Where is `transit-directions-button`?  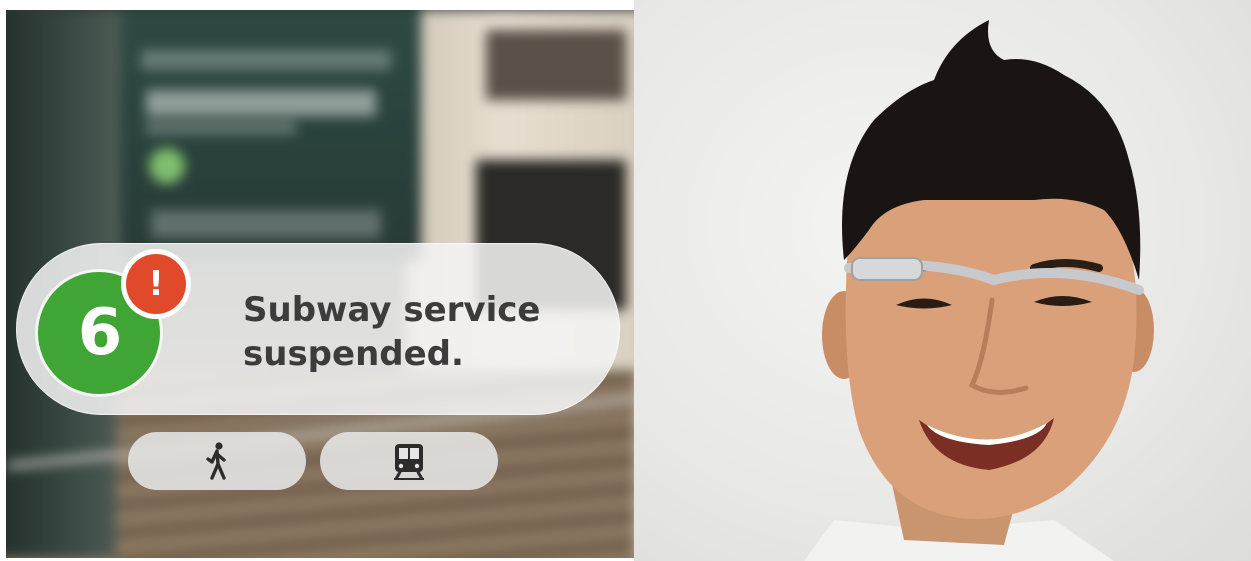
transit-directions-button is located at coordinates (409, 461).